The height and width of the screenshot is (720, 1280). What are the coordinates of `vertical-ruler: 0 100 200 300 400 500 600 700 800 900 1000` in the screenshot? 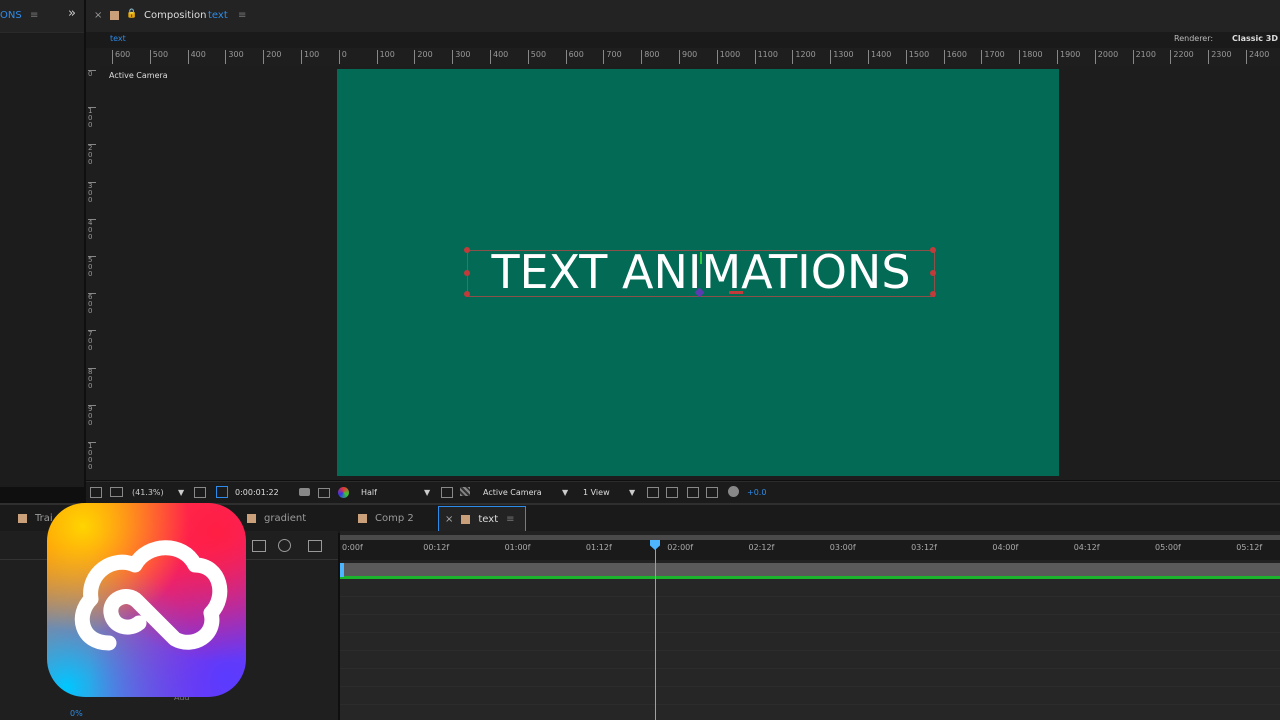 It's located at (93, 273).